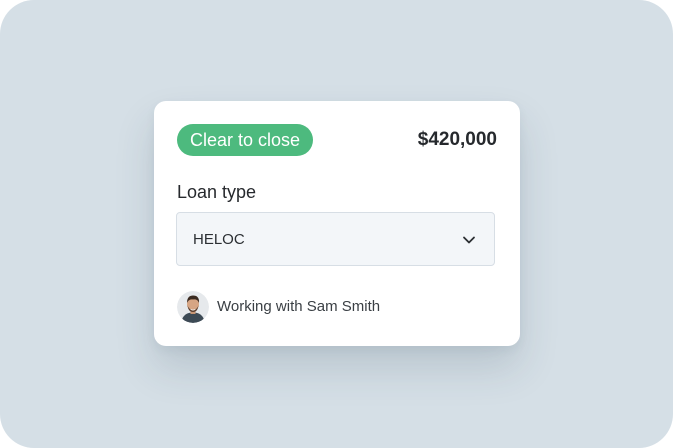 The image size is (673, 448). I want to click on loan-type-value: HELOC, so click(219, 239).